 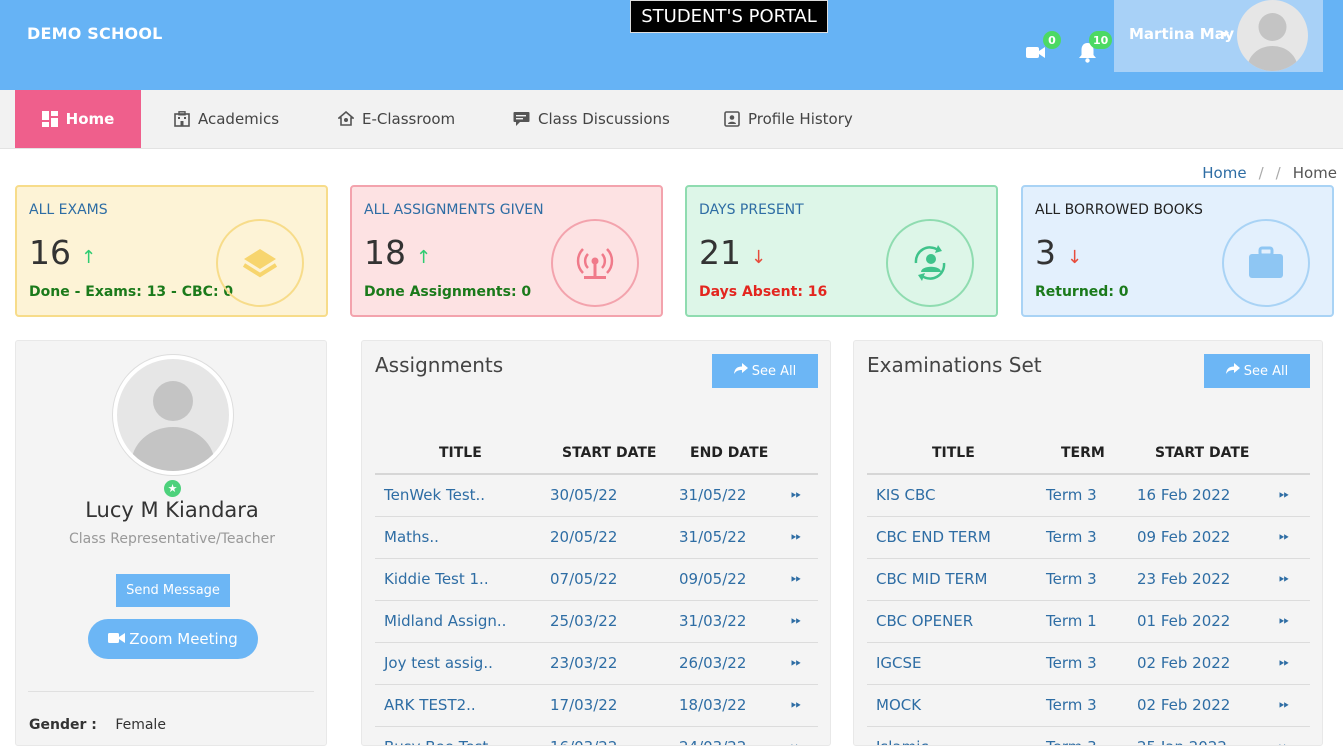 I want to click on nav-class-discussions: Class Discussions, so click(x=591, y=119).